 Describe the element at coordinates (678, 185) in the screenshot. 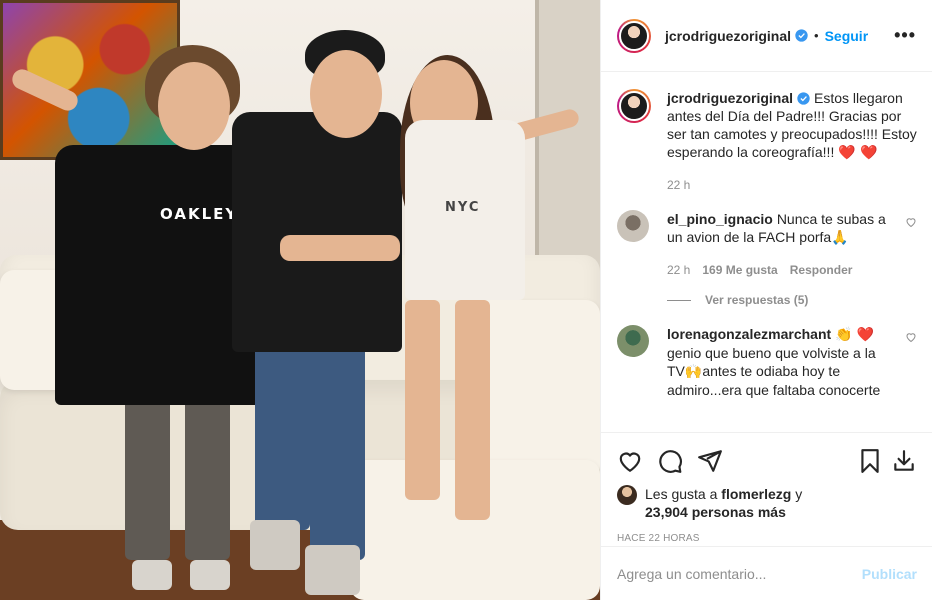

I see `caption-time: 22 h` at that location.